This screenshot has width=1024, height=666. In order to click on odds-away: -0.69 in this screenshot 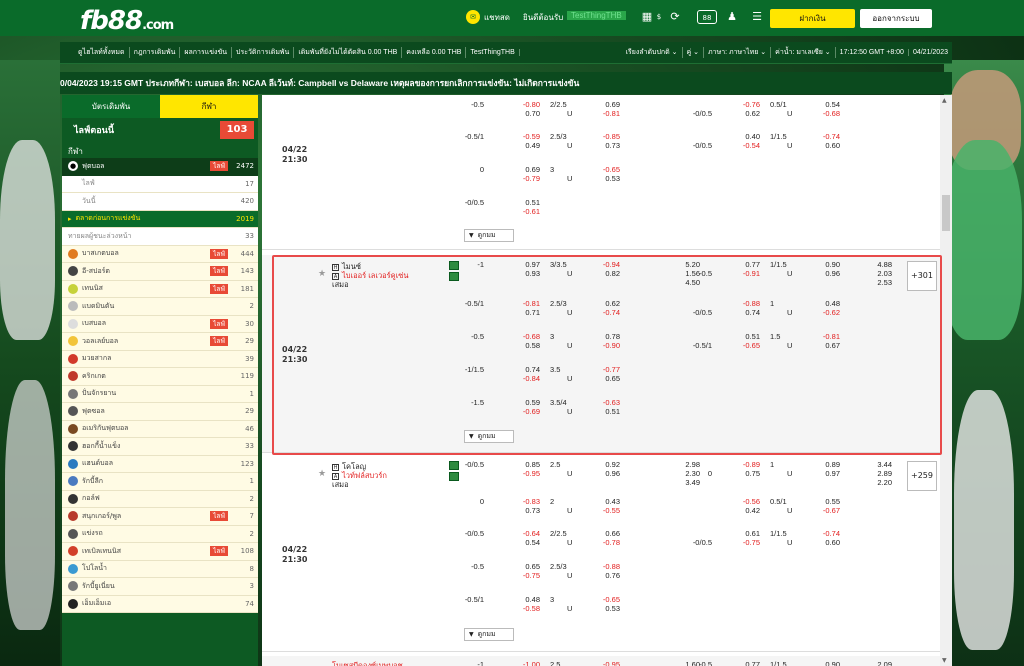, I will do `click(526, 411)`.